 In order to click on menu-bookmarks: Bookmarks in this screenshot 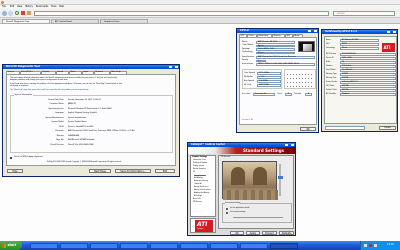, I will do `click(42, 6)`.